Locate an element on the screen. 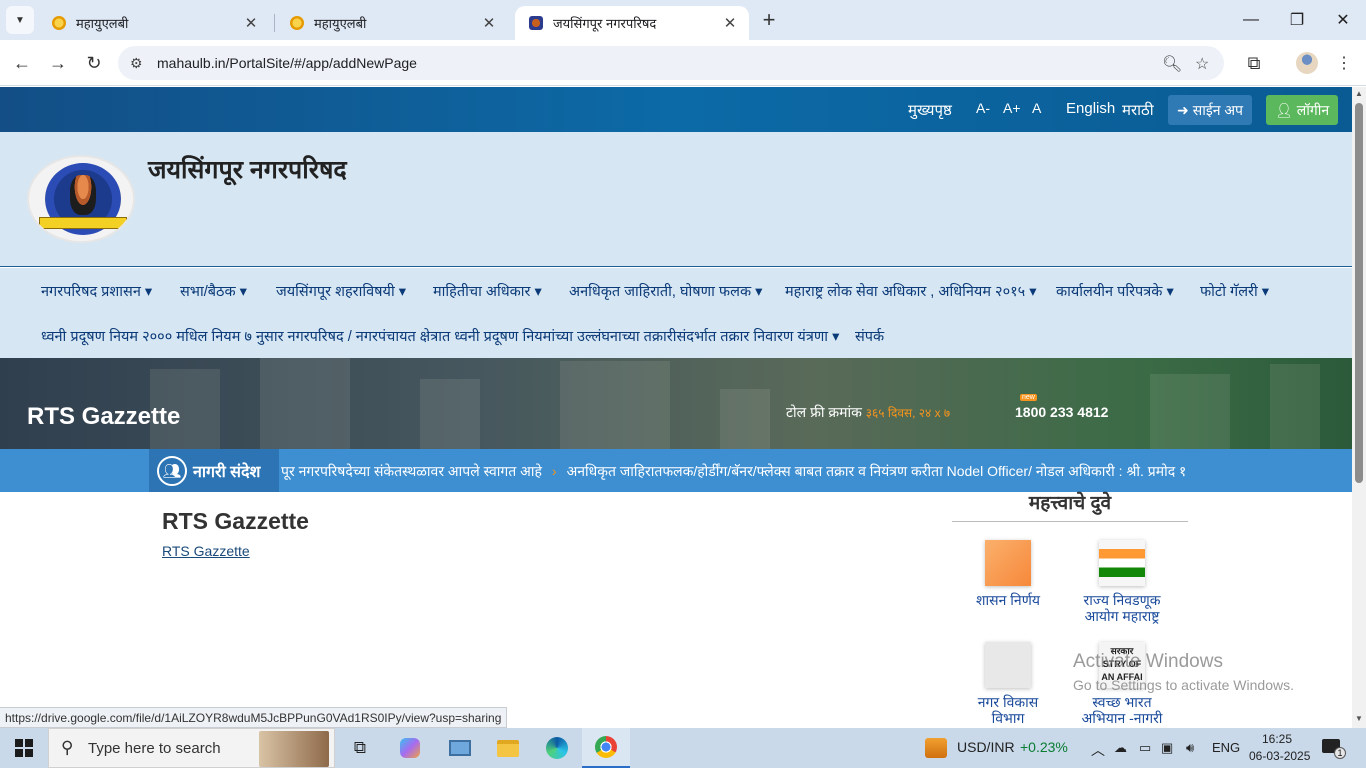 The image size is (1366, 768). english-link: English is located at coordinates (1090, 108).